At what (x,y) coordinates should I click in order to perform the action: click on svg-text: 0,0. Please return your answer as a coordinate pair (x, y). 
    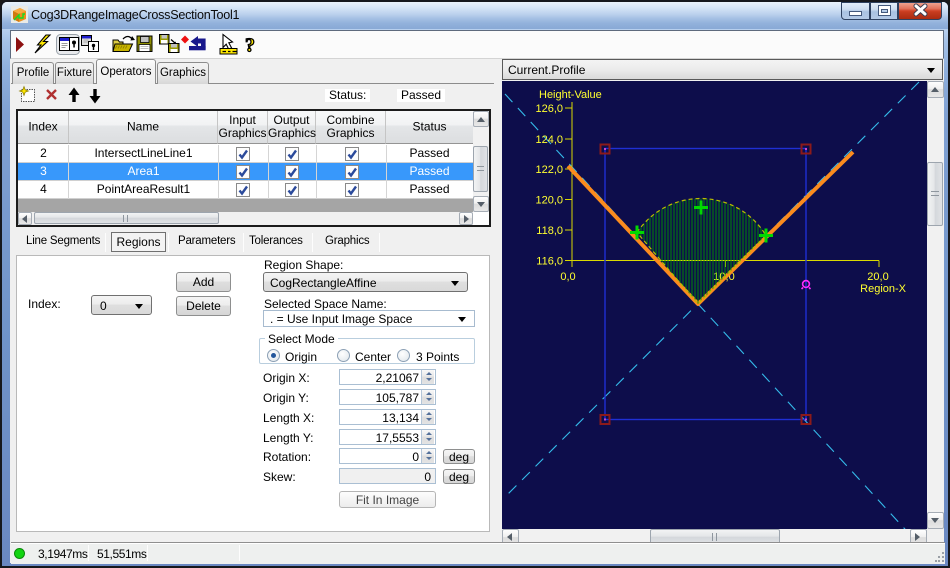
    Looking at the image, I should click on (567, 277).